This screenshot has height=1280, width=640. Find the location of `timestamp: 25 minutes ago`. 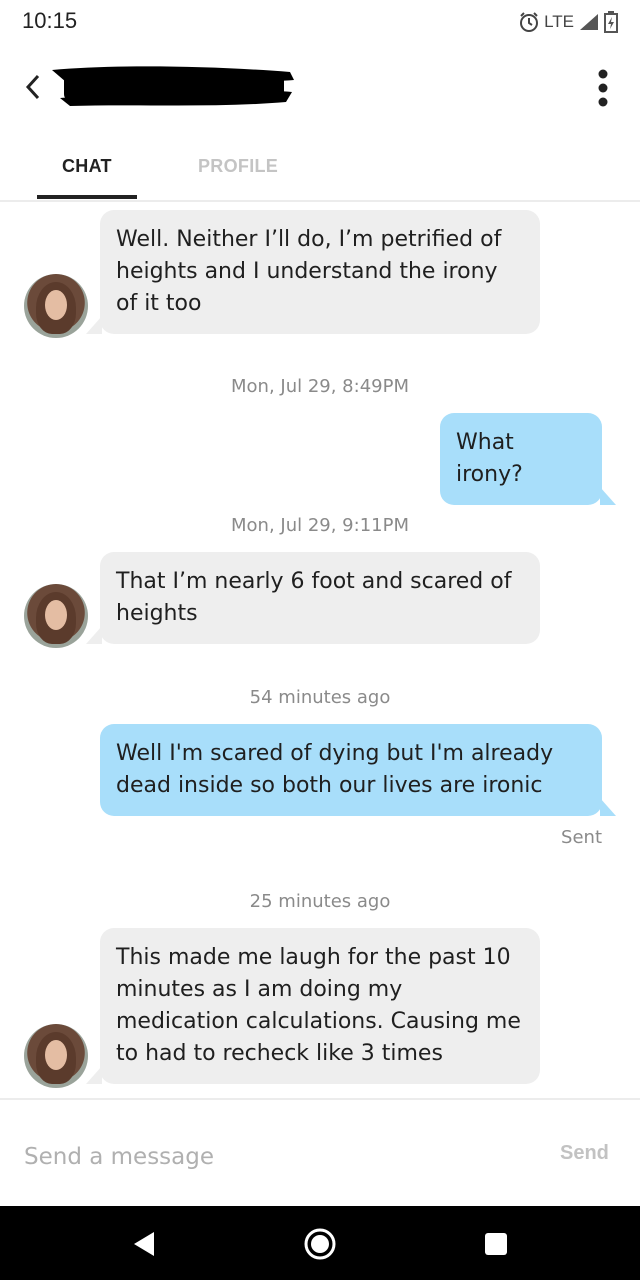

timestamp: 25 minutes ago is located at coordinates (320, 901).